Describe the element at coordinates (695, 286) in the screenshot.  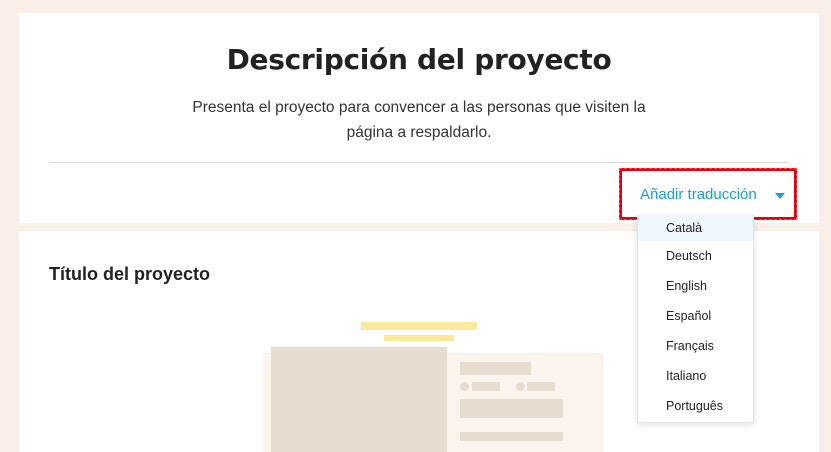
I see `language-option-english: English` at that location.